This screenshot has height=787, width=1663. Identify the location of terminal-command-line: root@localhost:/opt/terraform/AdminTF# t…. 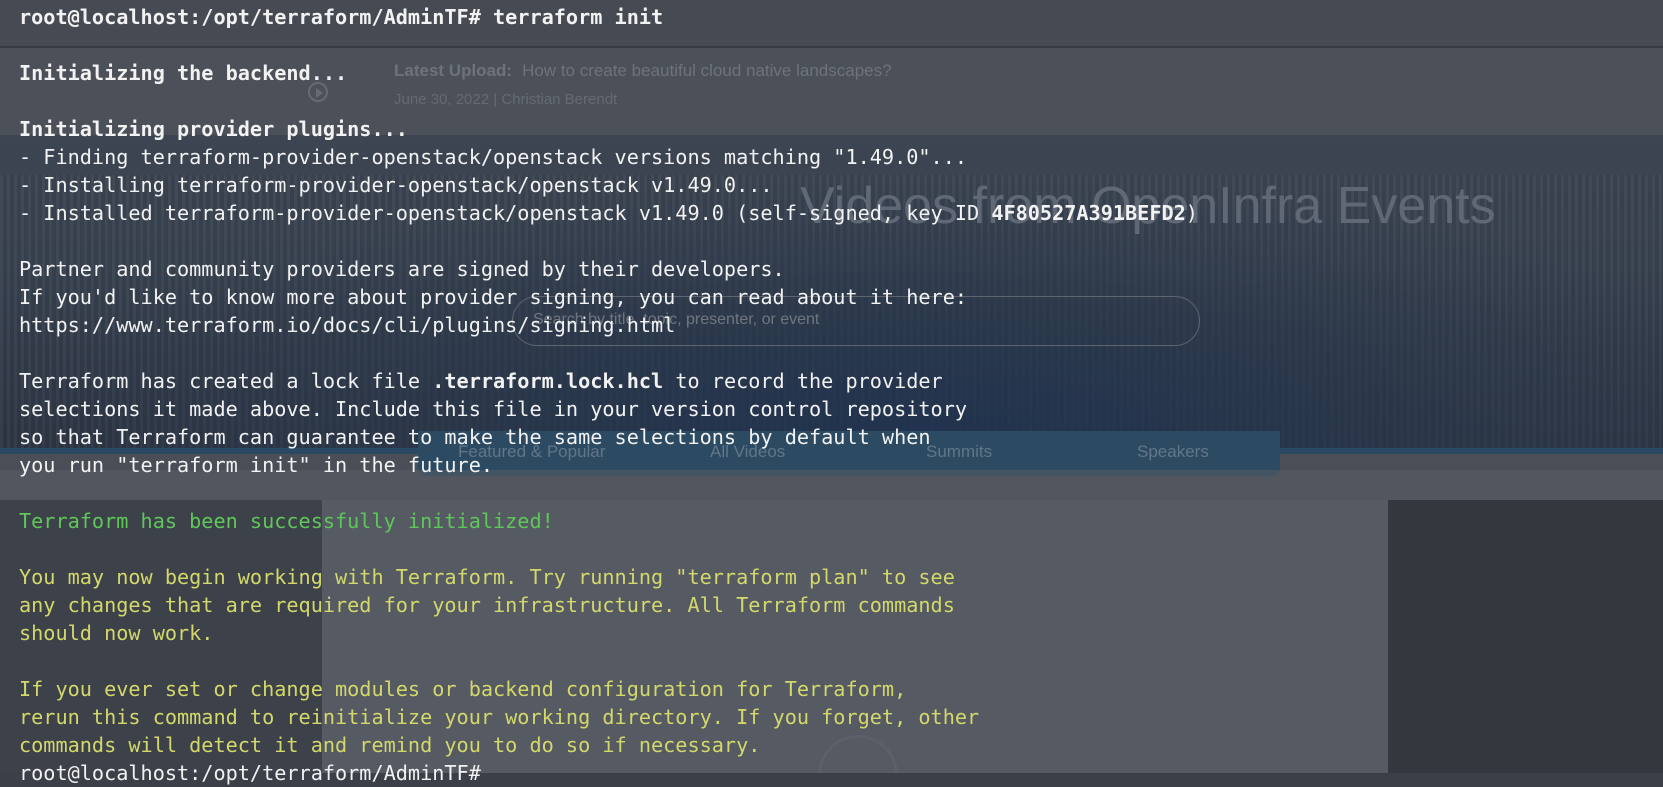
(341, 17).